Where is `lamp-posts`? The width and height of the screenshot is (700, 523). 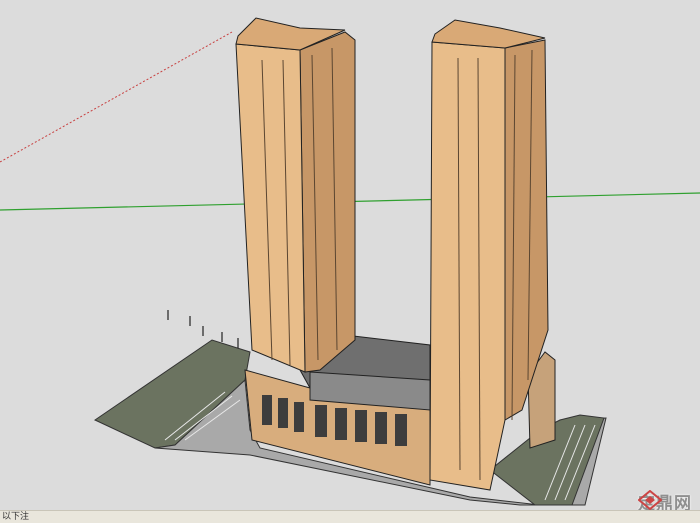
lamp-posts is located at coordinates (203, 329).